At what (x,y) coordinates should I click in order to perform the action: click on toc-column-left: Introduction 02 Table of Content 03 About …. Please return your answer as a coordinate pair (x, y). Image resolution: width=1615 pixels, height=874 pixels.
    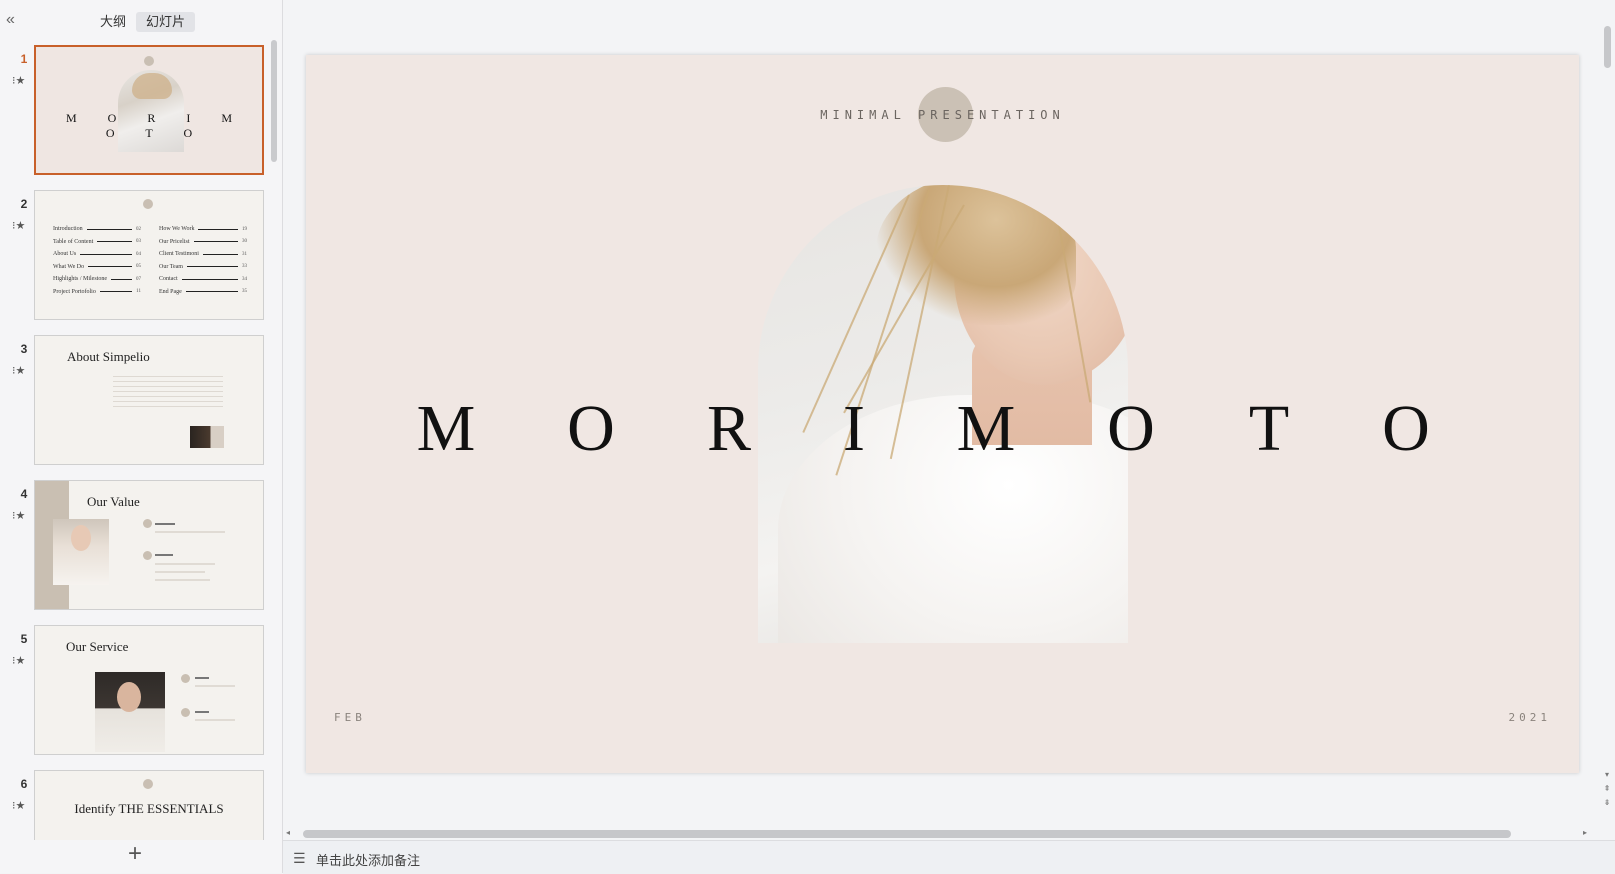
    Looking at the image, I should click on (97, 260).